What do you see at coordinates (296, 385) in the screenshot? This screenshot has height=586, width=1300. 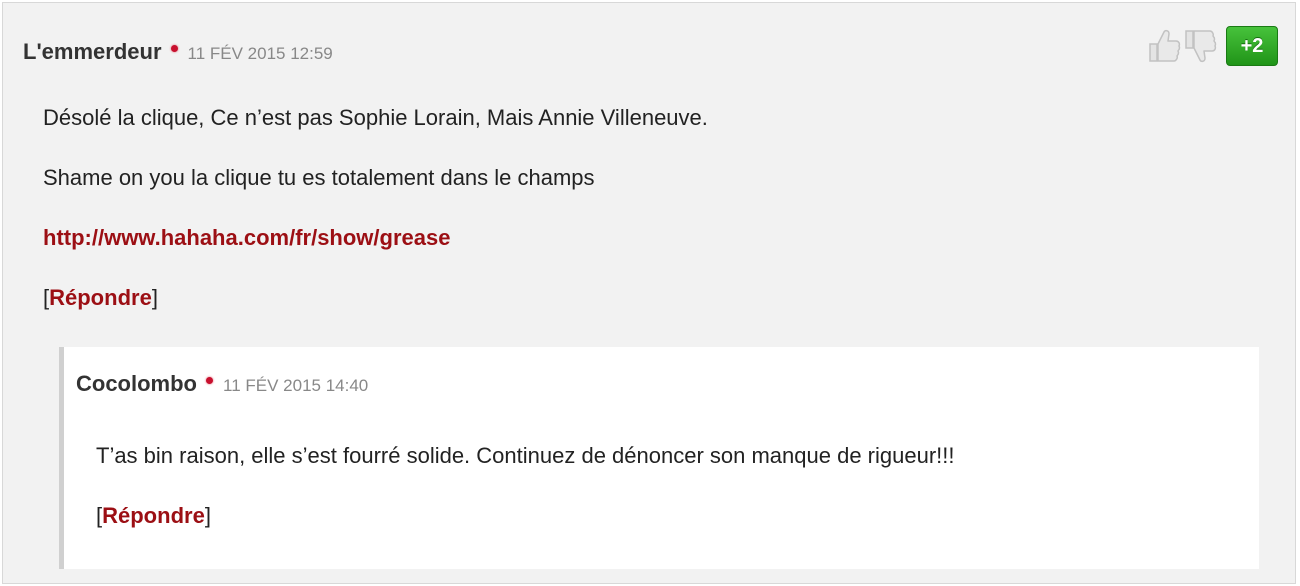 I see `reply-timestamp: 11 FÉV 2015 14:40` at bounding box center [296, 385].